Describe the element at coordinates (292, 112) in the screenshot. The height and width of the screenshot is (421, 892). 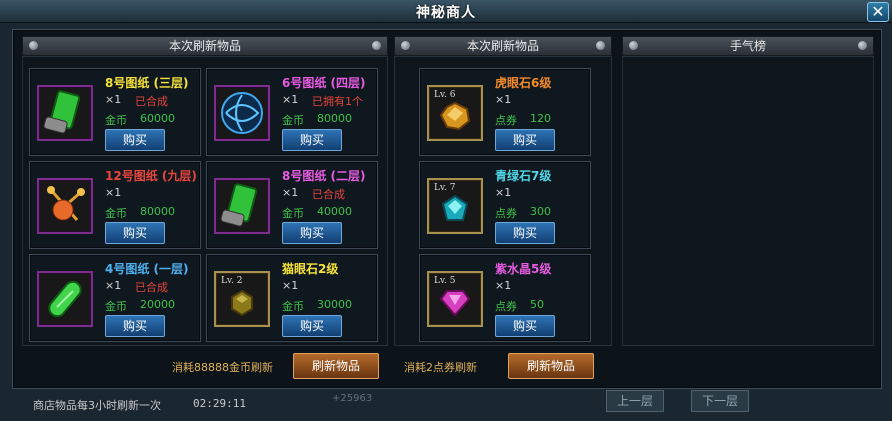
I see `shop-item: 6号图纸 (四层) ×1 已拥有1个 金币 80000 购买` at that location.